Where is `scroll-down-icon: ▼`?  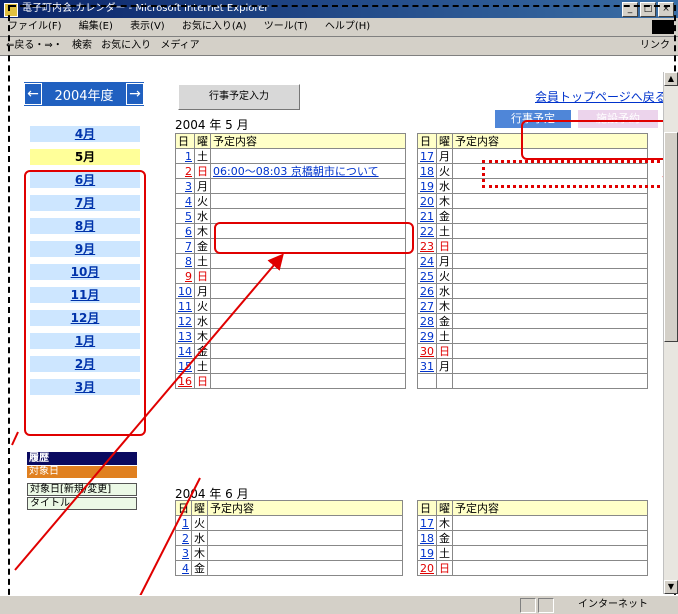
scroll-down-icon: ▼ is located at coordinates (671, 587).